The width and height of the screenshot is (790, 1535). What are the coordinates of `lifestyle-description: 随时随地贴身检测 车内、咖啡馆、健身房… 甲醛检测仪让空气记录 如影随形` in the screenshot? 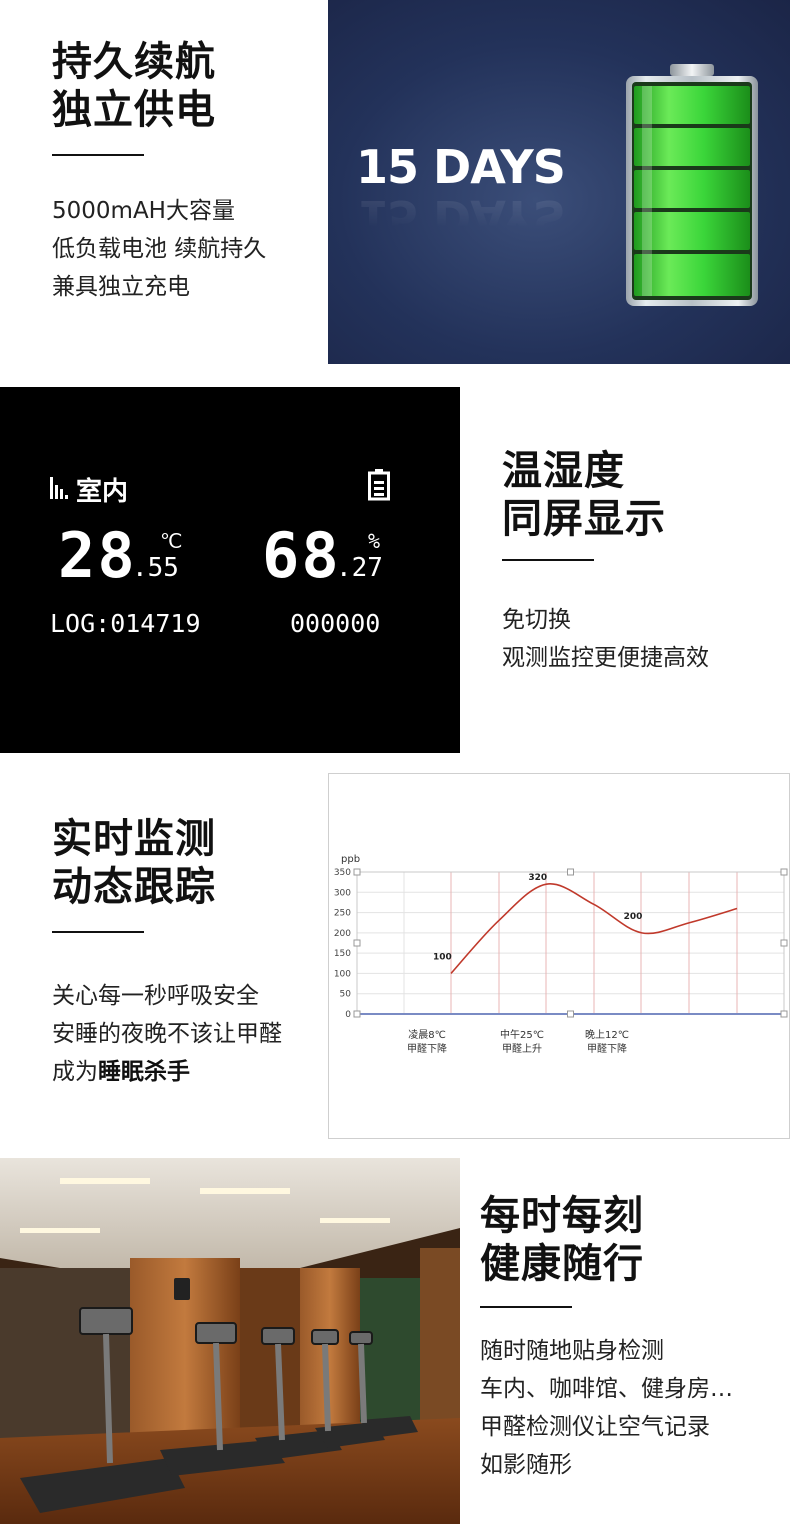 It's located at (606, 1408).